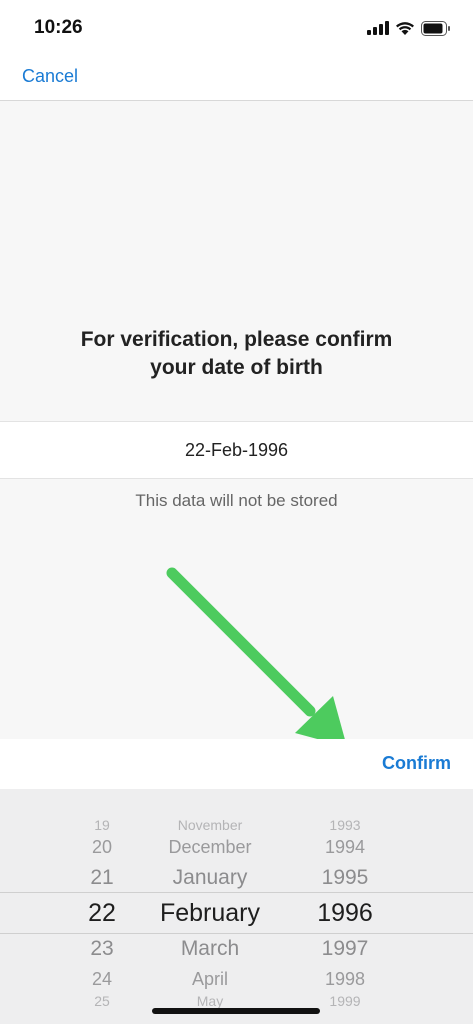  Describe the element at coordinates (210, 1001) in the screenshot. I see `picker-month-option: May` at that location.